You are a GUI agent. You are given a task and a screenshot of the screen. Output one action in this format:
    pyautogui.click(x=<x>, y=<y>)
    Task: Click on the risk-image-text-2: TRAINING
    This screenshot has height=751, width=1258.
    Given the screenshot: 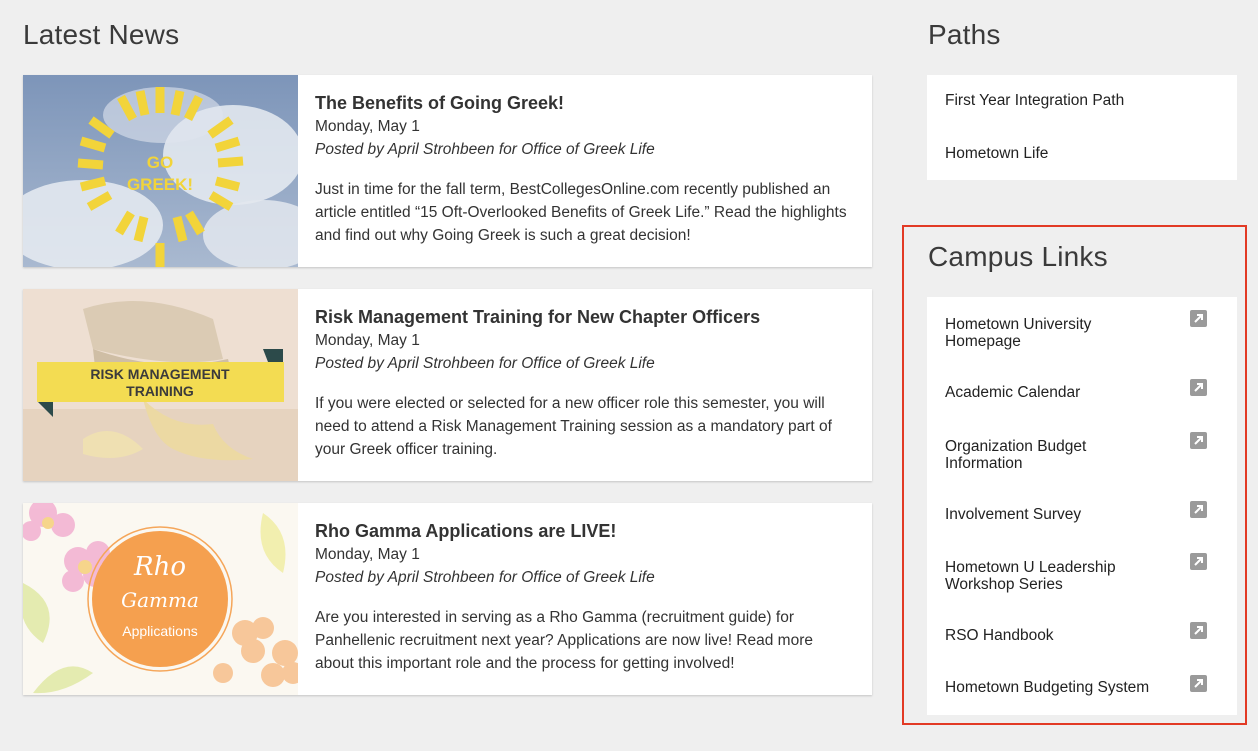 What is the action you would take?
    pyautogui.click(x=160, y=391)
    